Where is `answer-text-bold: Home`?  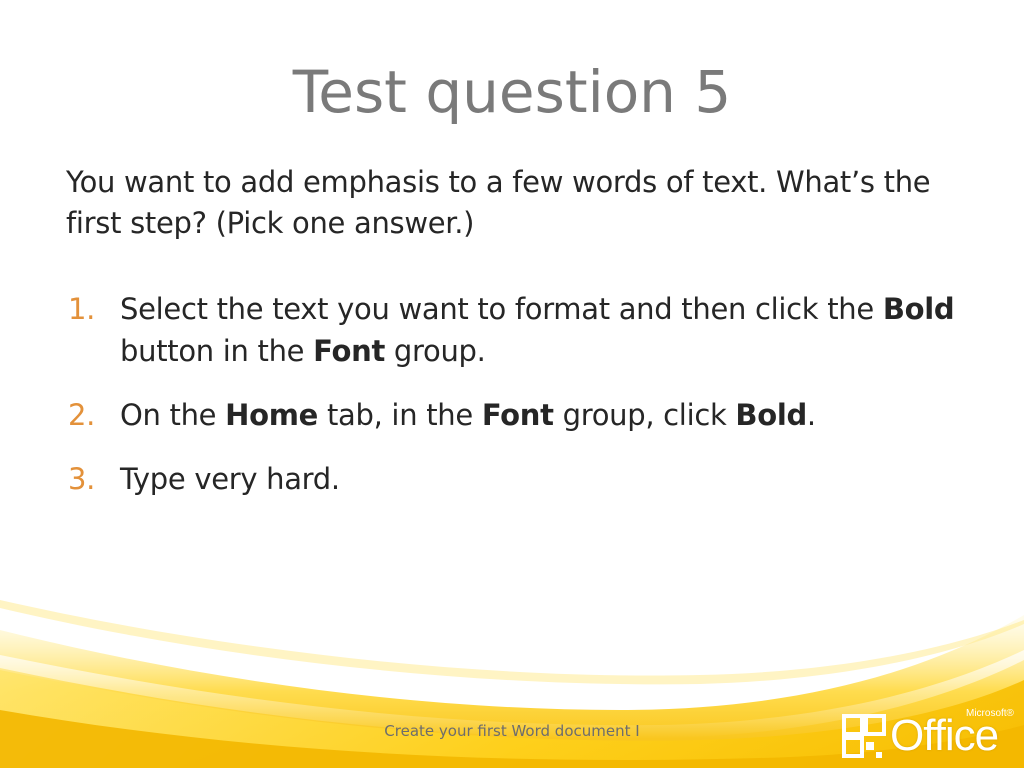 answer-text-bold: Home is located at coordinates (272, 415).